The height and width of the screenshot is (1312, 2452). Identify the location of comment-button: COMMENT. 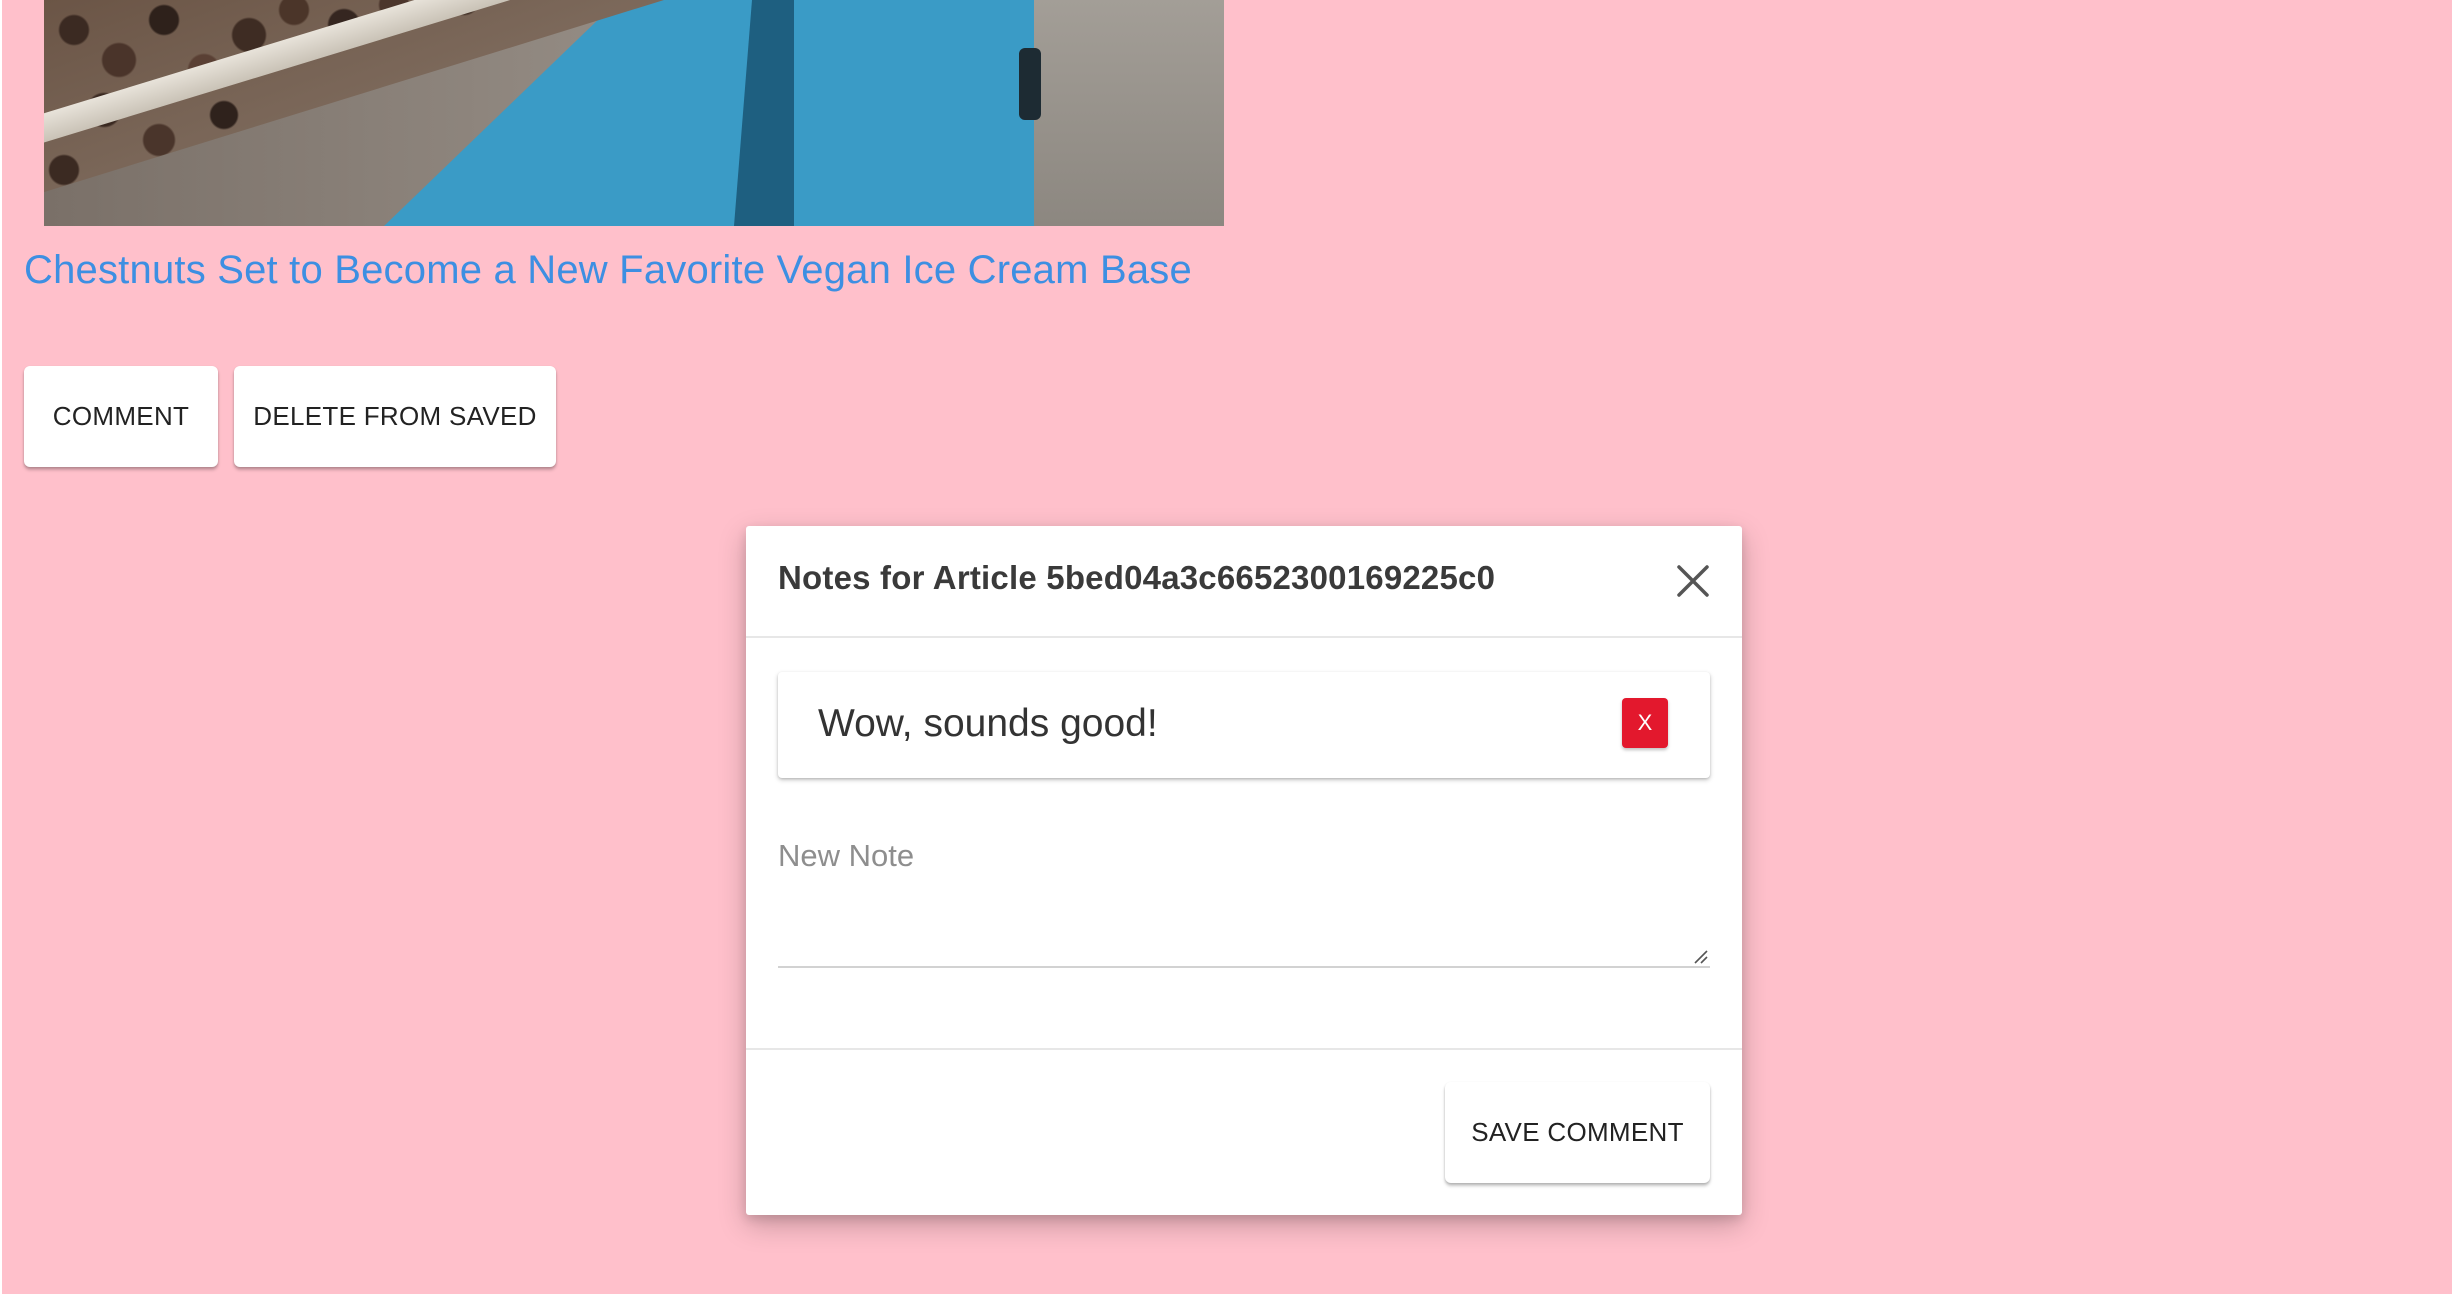
(121, 416).